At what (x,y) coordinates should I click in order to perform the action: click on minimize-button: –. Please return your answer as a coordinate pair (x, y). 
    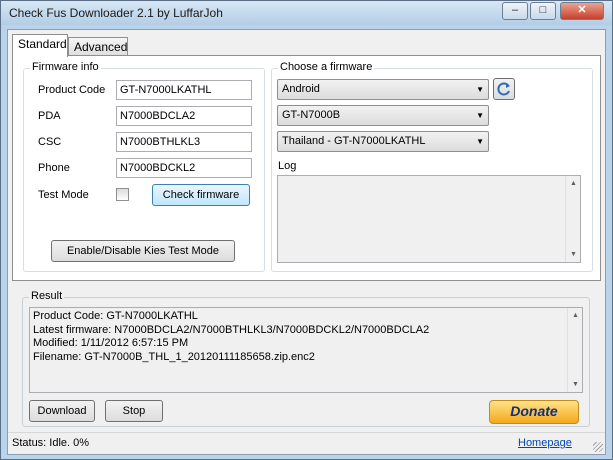
    Looking at the image, I should click on (515, 11).